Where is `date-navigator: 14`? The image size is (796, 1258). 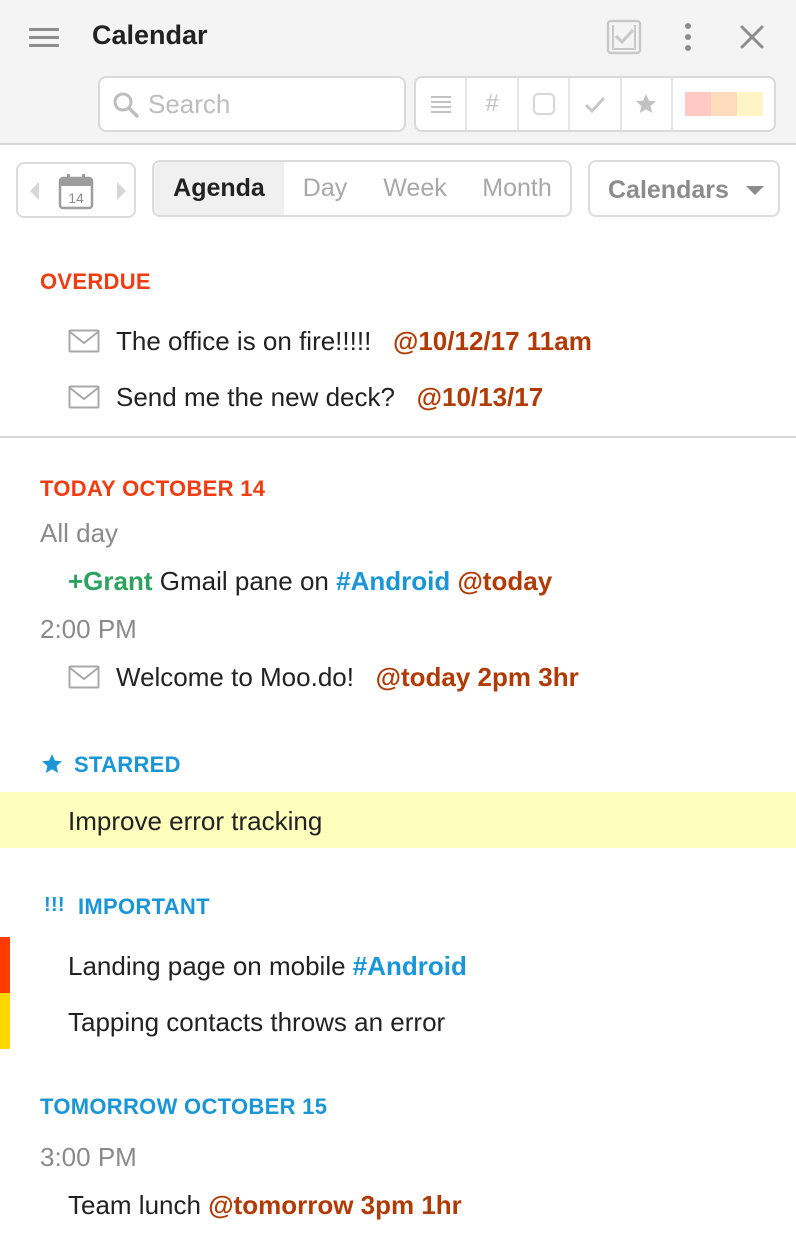 date-navigator: 14 is located at coordinates (76, 190).